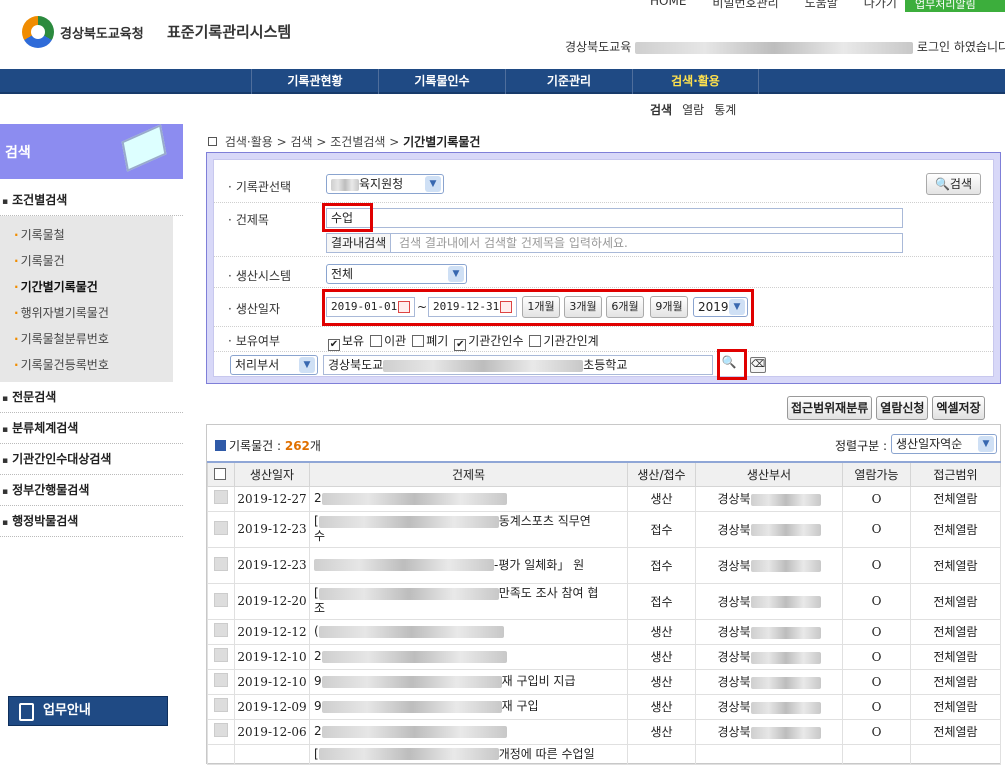  I want to click on sidebar-sub-item-regno: 기록물건등록번호, so click(86, 365).